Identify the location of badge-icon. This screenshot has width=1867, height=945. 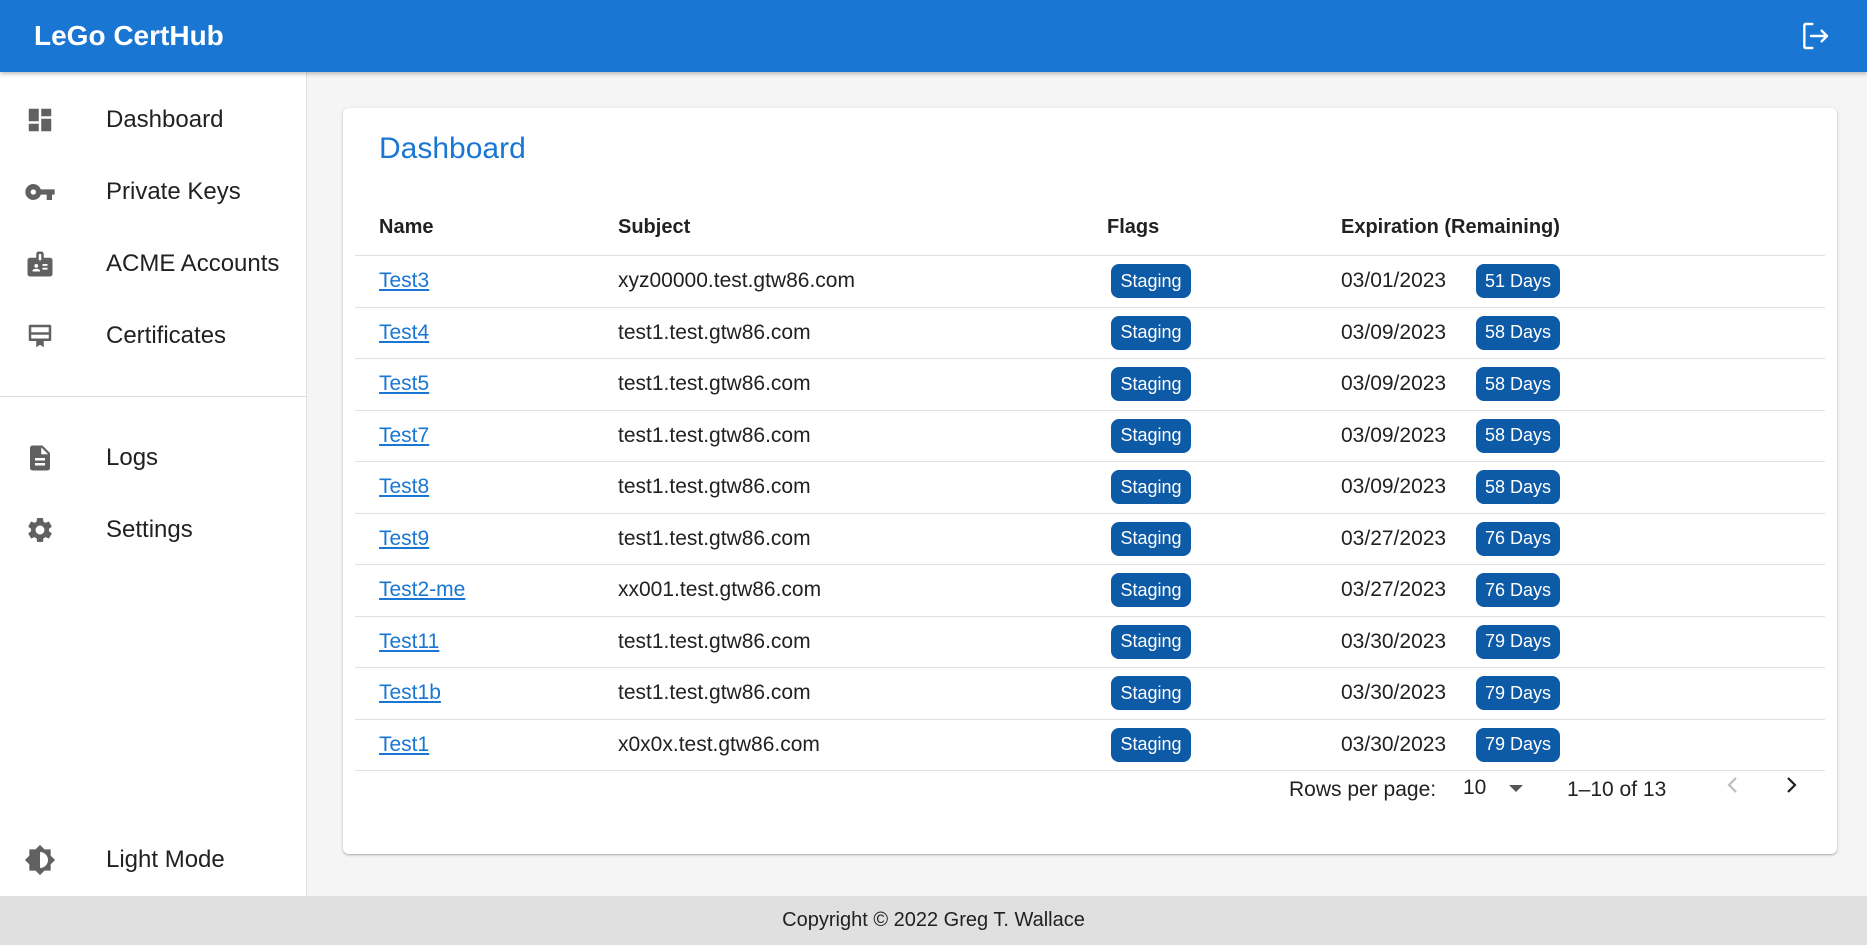
(40, 264).